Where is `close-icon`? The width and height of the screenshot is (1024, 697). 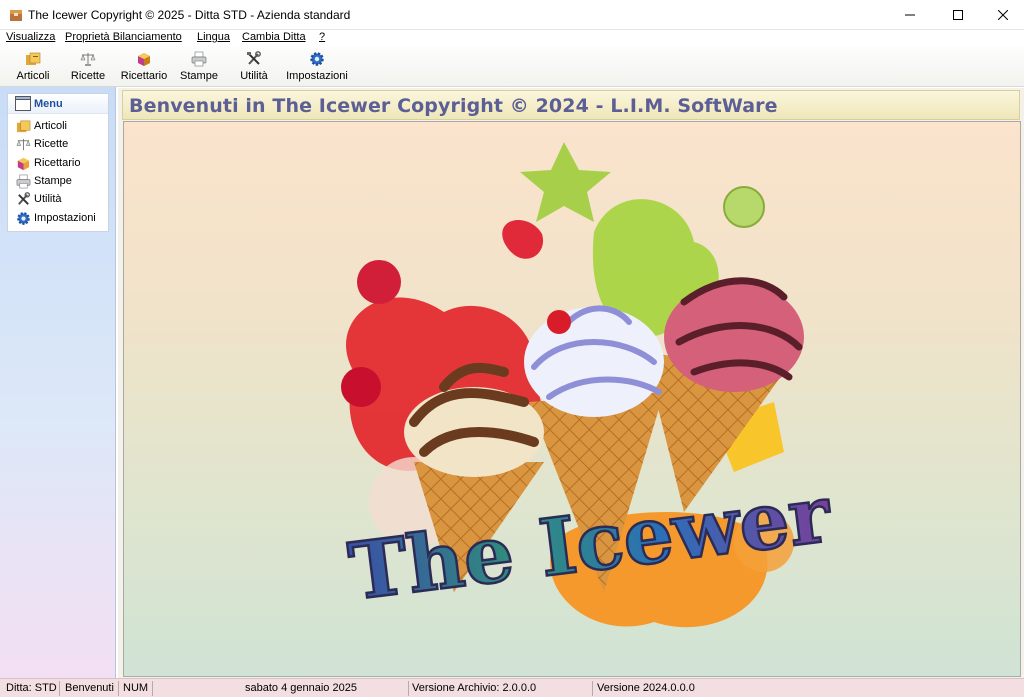
close-icon is located at coordinates (1003, 15).